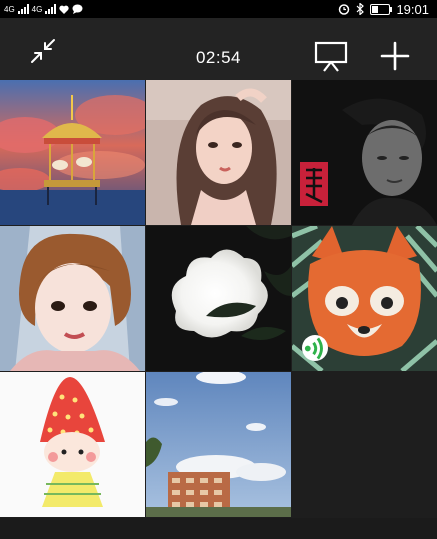 This screenshot has width=437, height=539. I want to click on voice-icon, so click(313, 348).